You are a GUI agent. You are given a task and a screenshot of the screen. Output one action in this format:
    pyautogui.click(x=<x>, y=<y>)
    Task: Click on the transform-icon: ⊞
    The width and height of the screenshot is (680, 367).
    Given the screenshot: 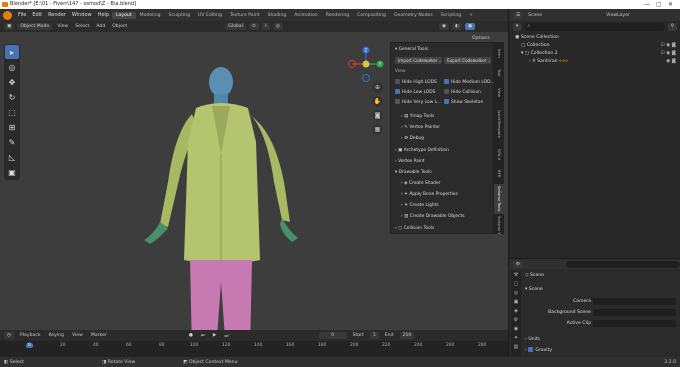 What is the action you would take?
    pyautogui.click(x=12, y=127)
    